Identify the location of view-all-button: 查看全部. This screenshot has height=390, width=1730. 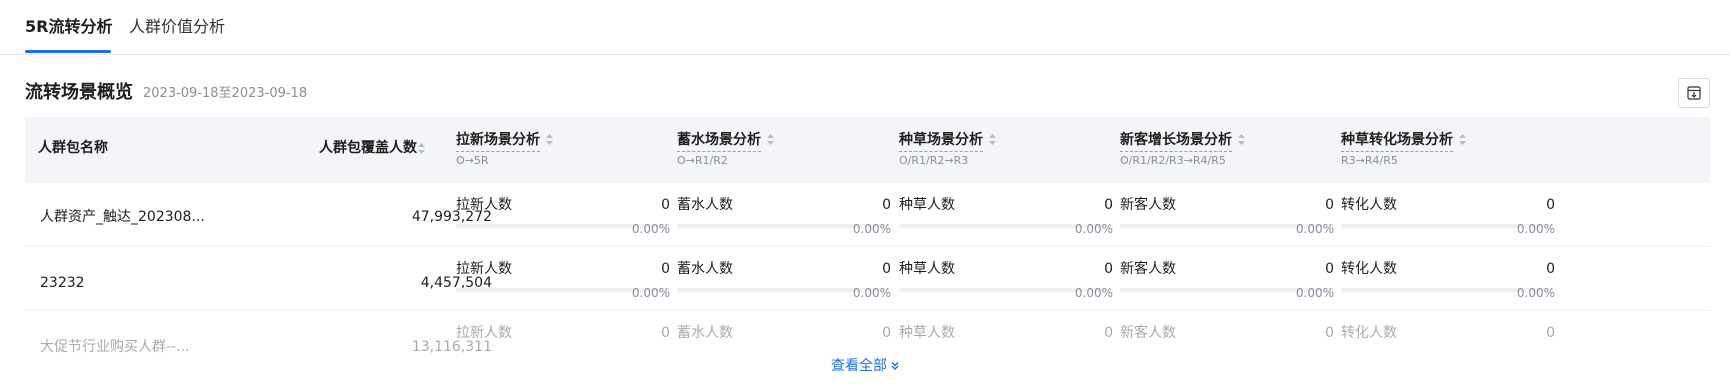
(865, 366).